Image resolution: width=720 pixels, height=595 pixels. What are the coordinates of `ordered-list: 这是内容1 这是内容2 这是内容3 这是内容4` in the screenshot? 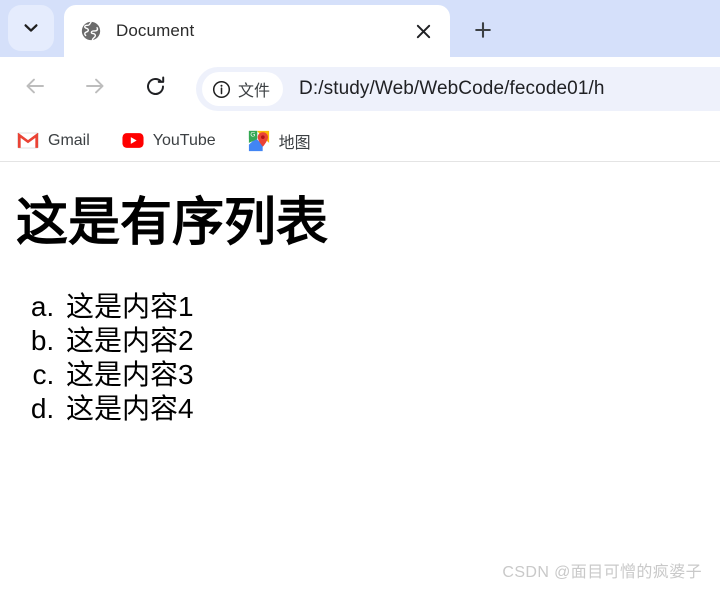 It's located at (103, 358).